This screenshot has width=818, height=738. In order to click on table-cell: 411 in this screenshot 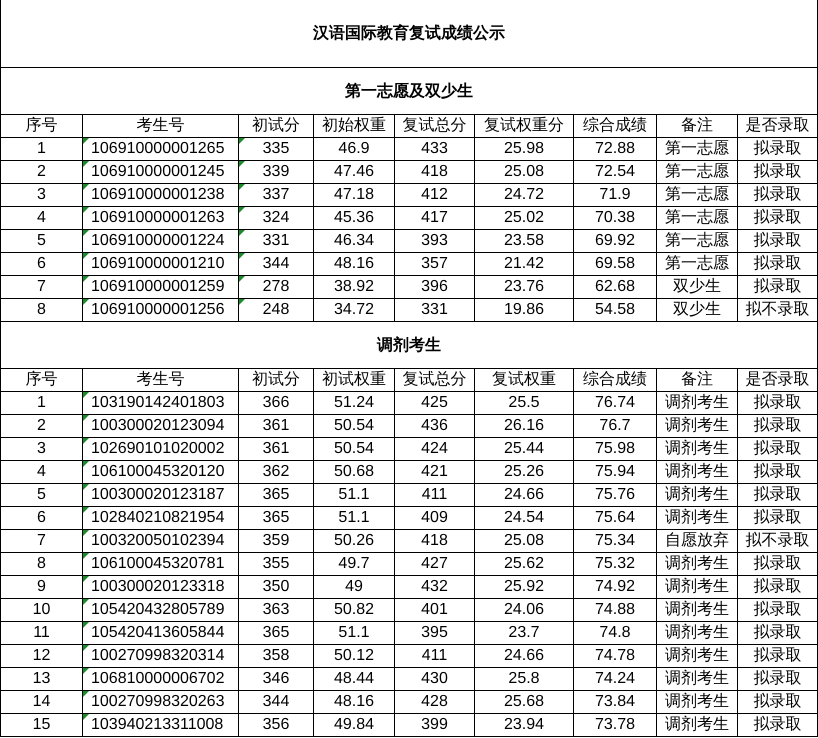, I will do `click(435, 495)`.